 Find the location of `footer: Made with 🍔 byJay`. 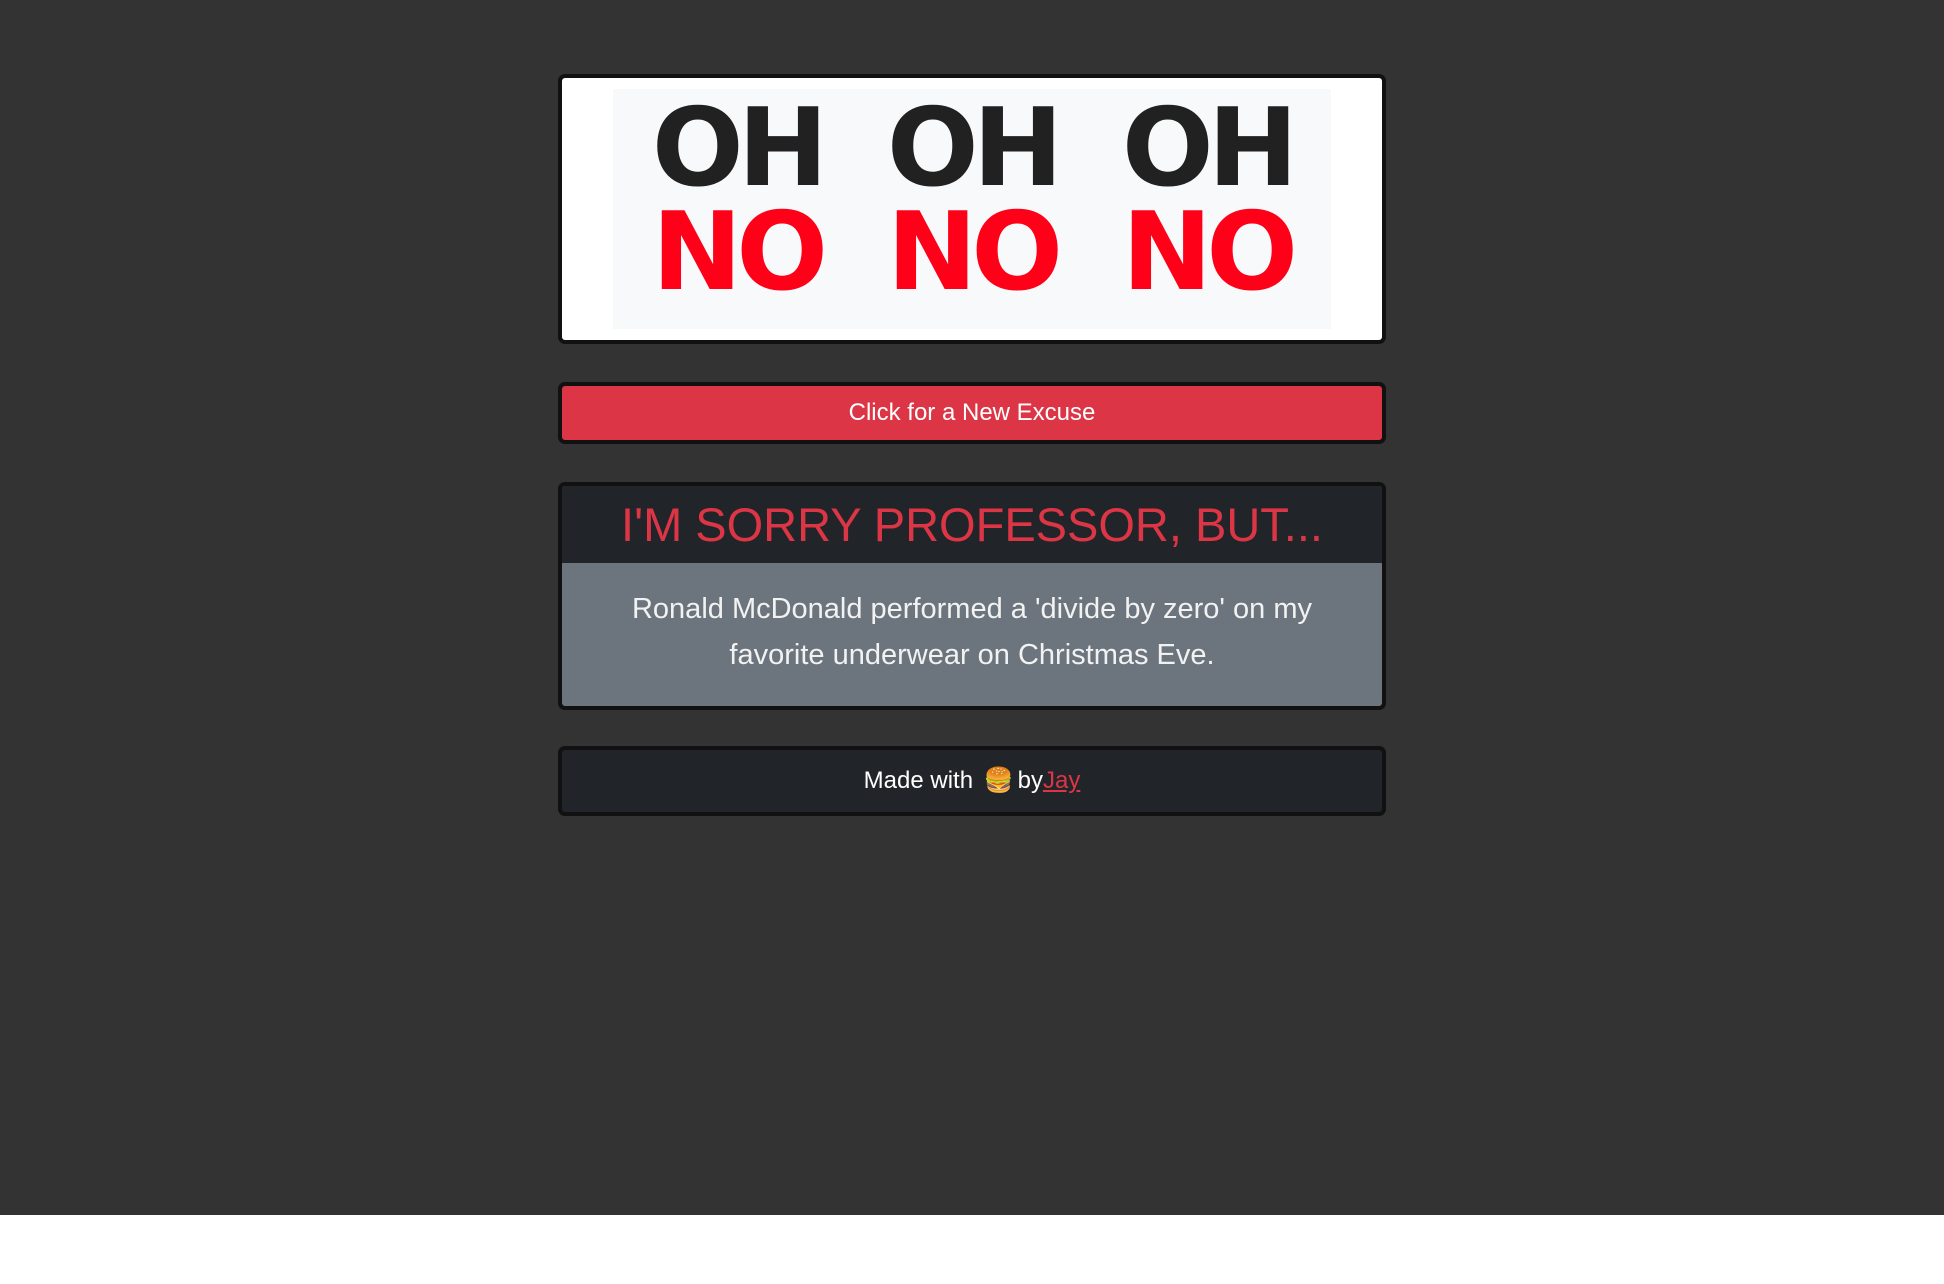

footer: Made with 🍔 byJay is located at coordinates (972, 781).